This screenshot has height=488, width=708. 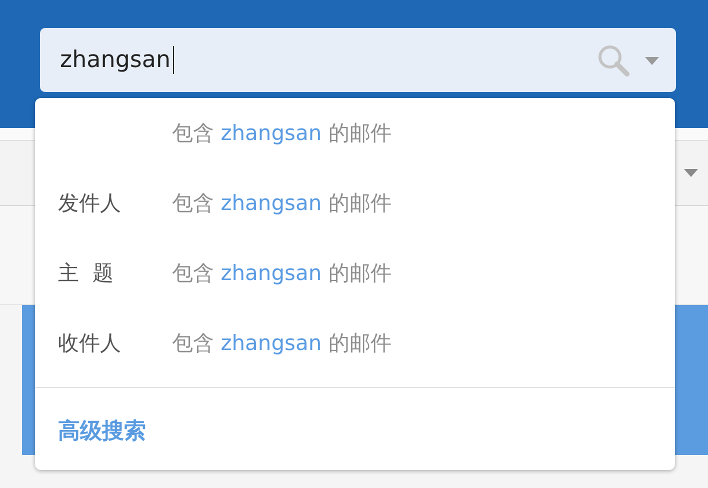 What do you see at coordinates (358, 60) in the screenshot?
I see `search-field: zhangsan` at bounding box center [358, 60].